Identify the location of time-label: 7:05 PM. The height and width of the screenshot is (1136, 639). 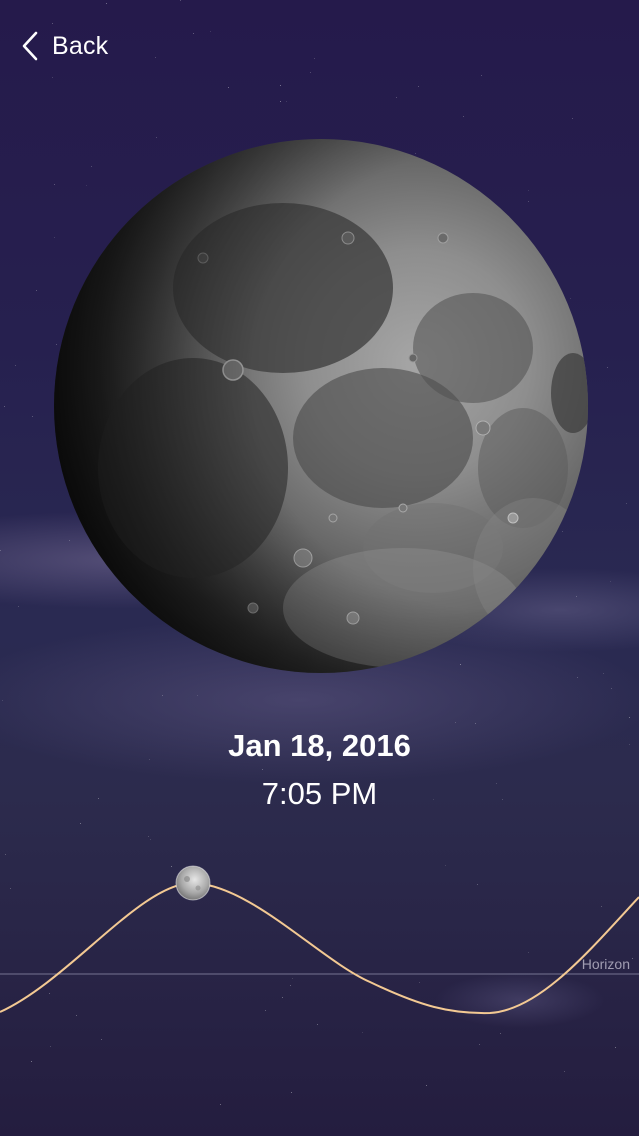
(319, 793).